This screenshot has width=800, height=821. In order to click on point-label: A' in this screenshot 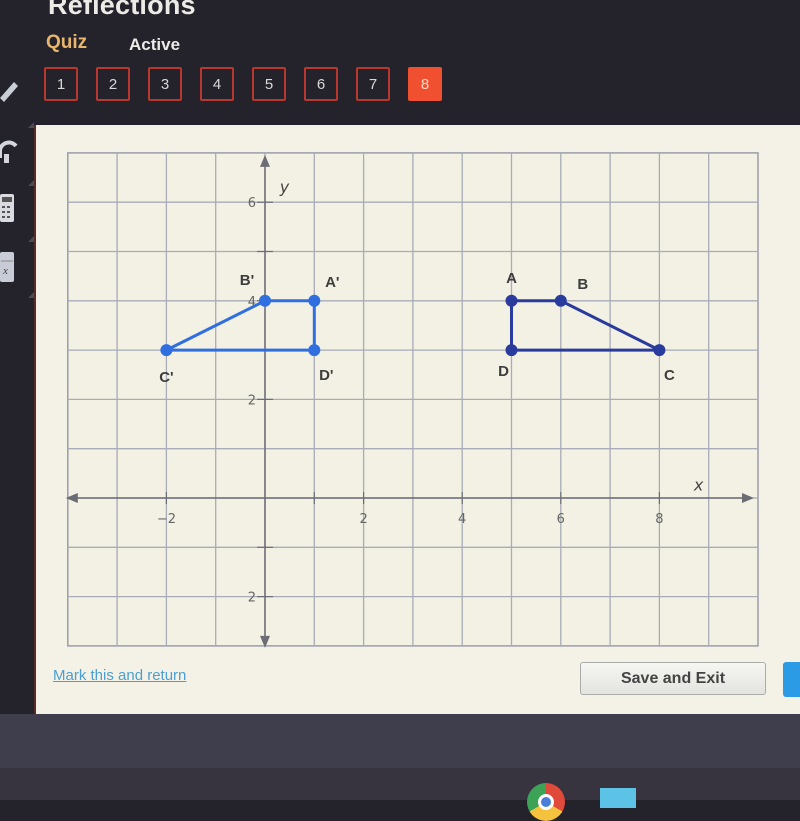, I will do `click(332, 282)`.